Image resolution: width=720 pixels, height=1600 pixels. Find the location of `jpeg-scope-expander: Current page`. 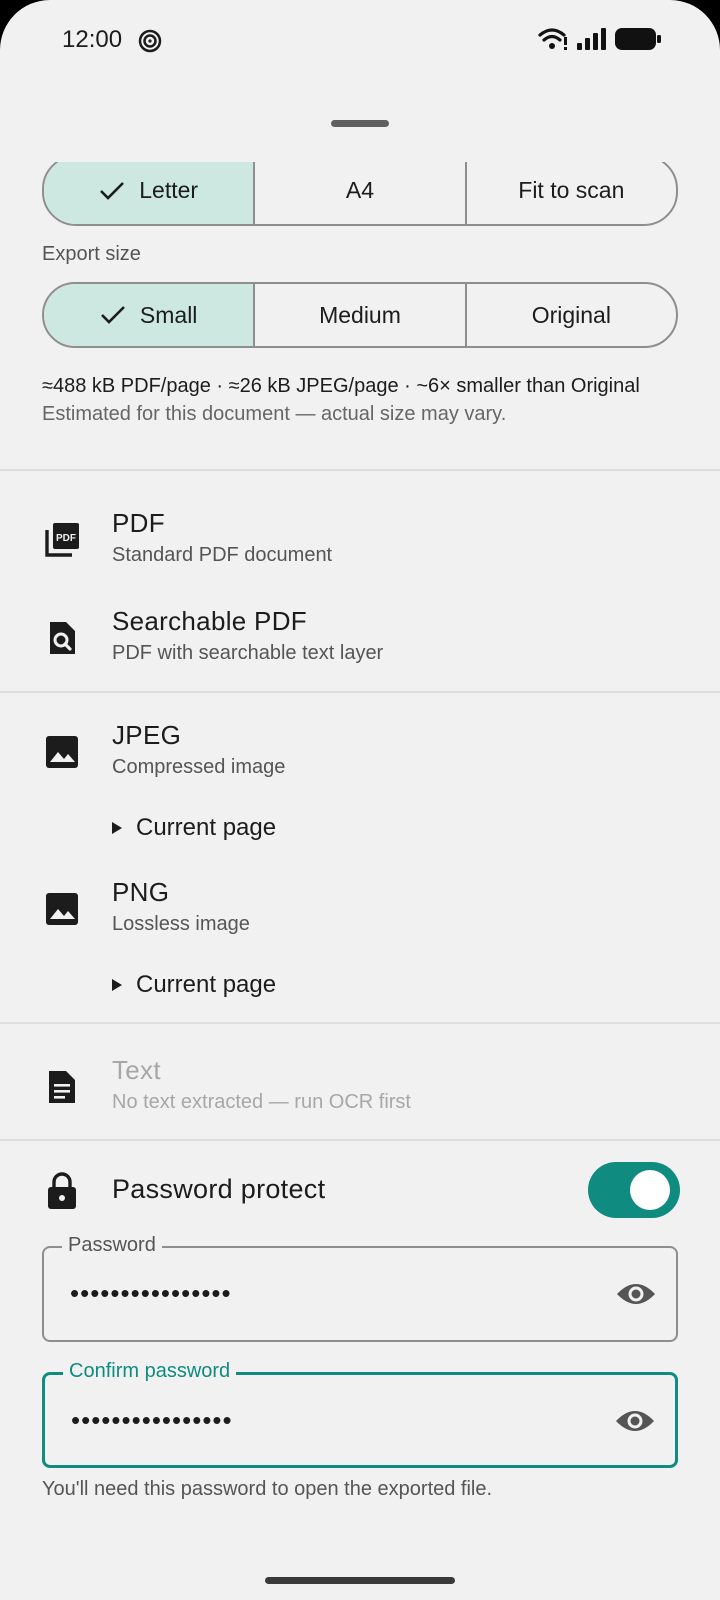

jpeg-scope-expander: Current page is located at coordinates (194, 828).